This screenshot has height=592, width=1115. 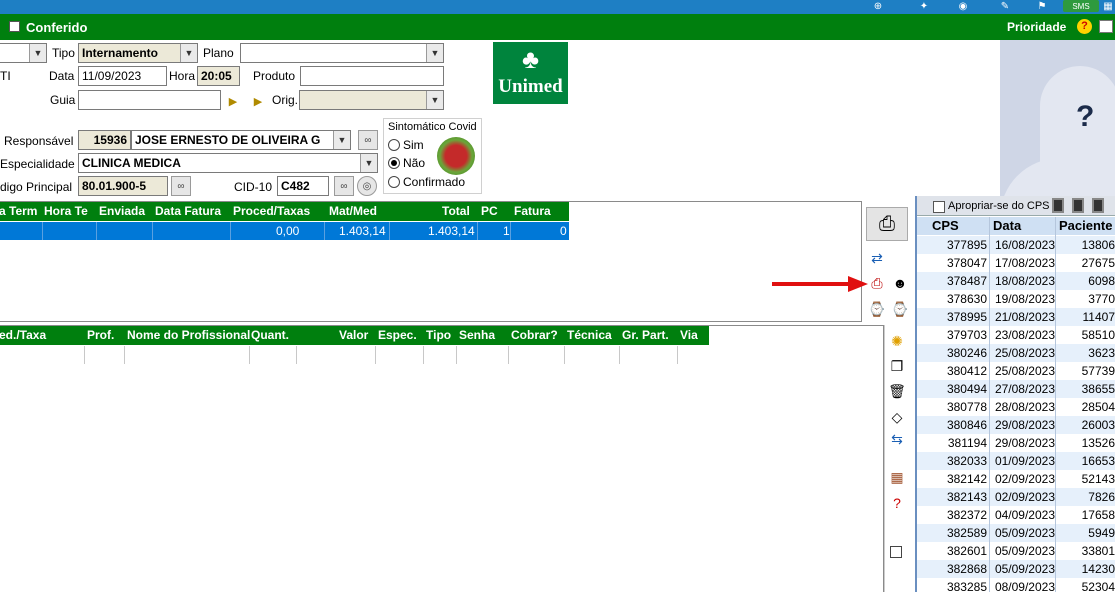 What do you see at coordinates (1016, 263) in the screenshot?
I see `table-row: 378047 17/08/2023 27675` at bounding box center [1016, 263].